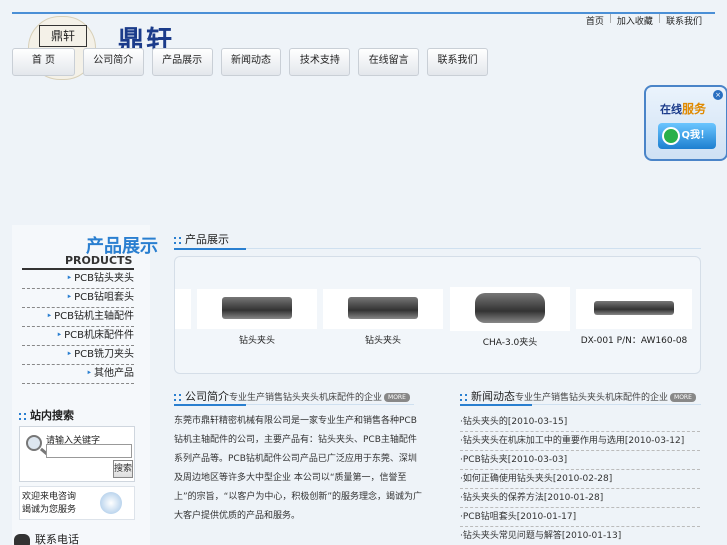  Describe the element at coordinates (77, 503) in the screenshot. I see `contact-panel: 欢迎来电咨询 竭诚为您服务` at that location.